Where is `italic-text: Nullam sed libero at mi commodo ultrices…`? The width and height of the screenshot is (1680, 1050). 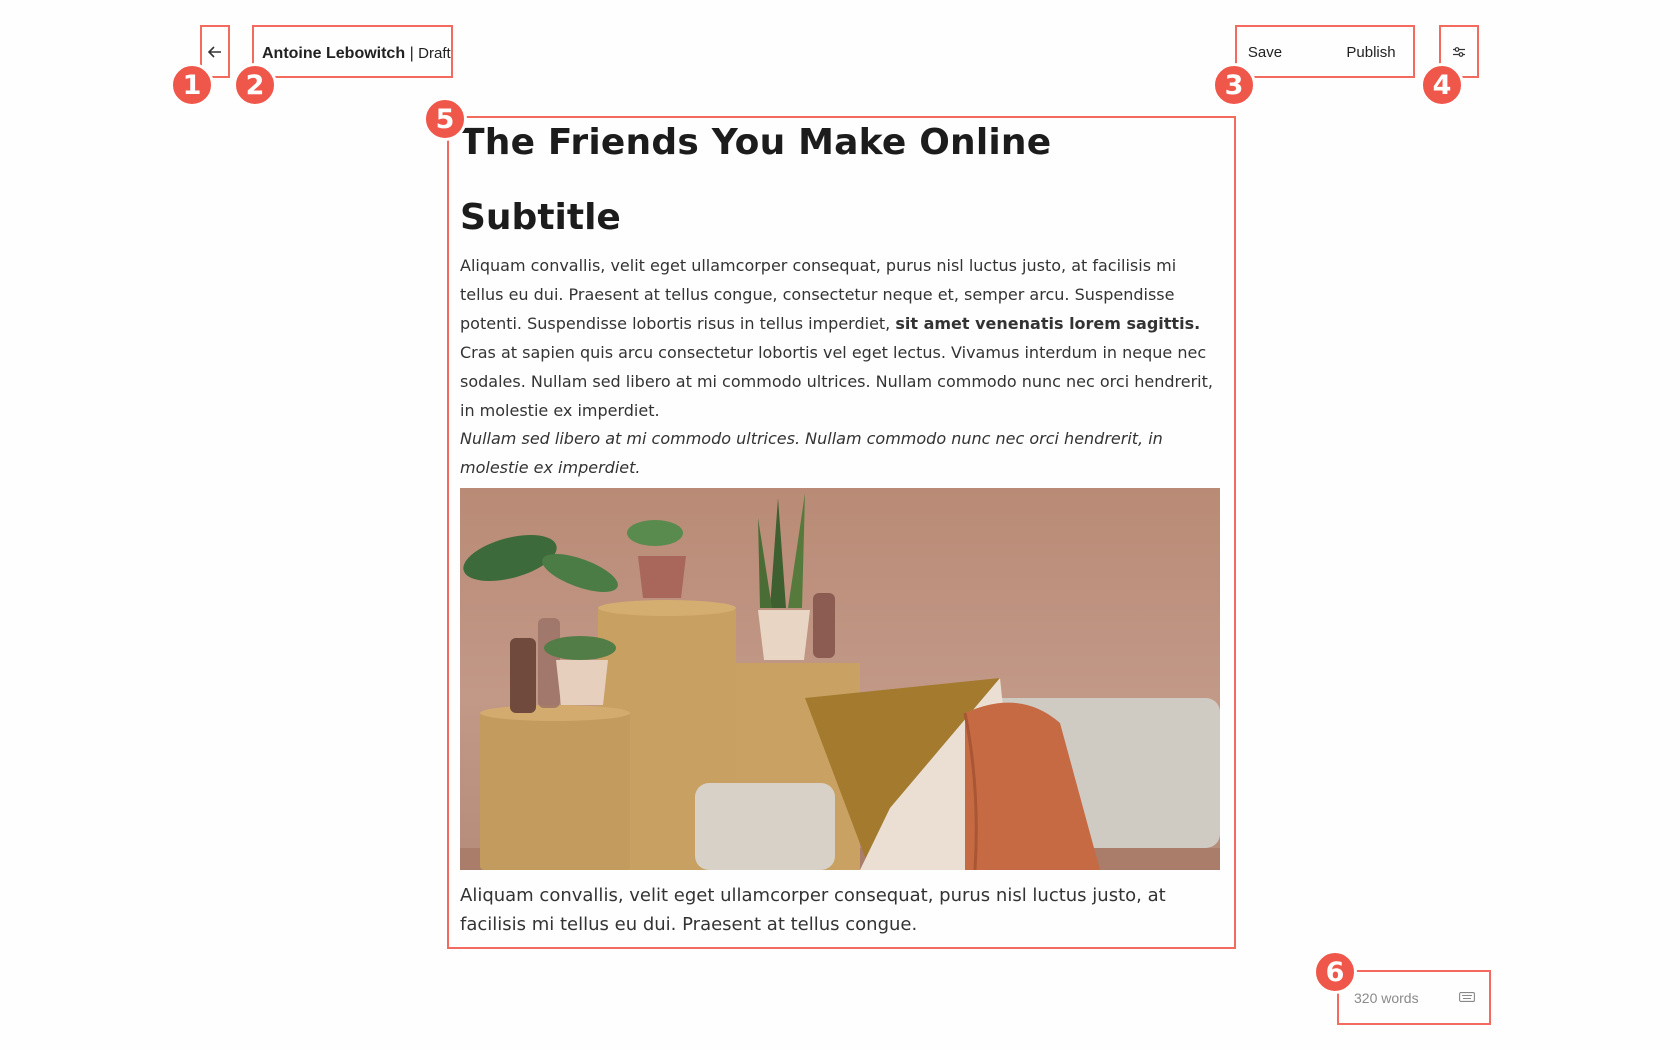
italic-text: Nullam sed libero at mi commodo ultrices… is located at coordinates (811, 453).